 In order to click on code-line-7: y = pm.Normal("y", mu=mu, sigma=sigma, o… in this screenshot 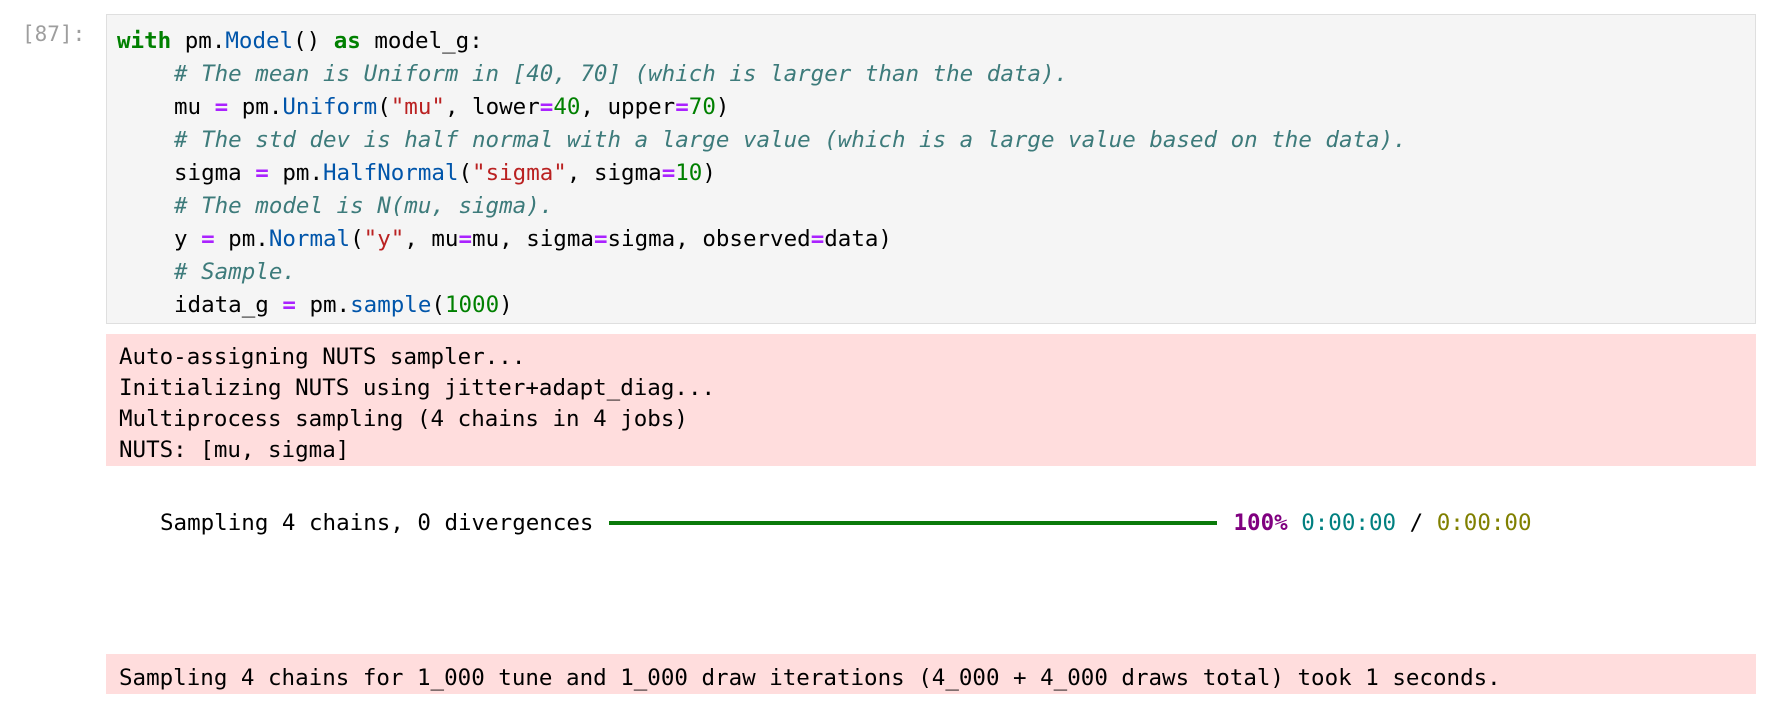, I will do `click(931, 239)`.